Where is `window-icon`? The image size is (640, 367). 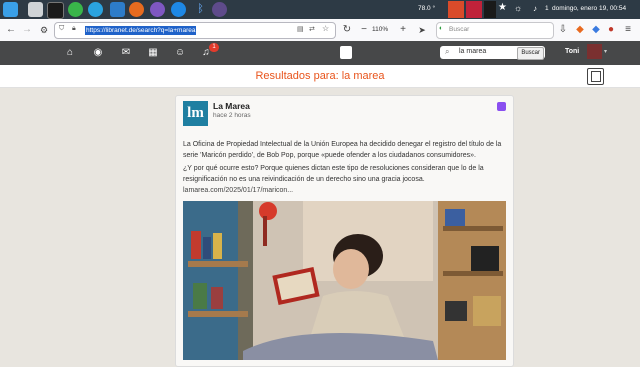
window-icon is located at coordinates (117, 9).